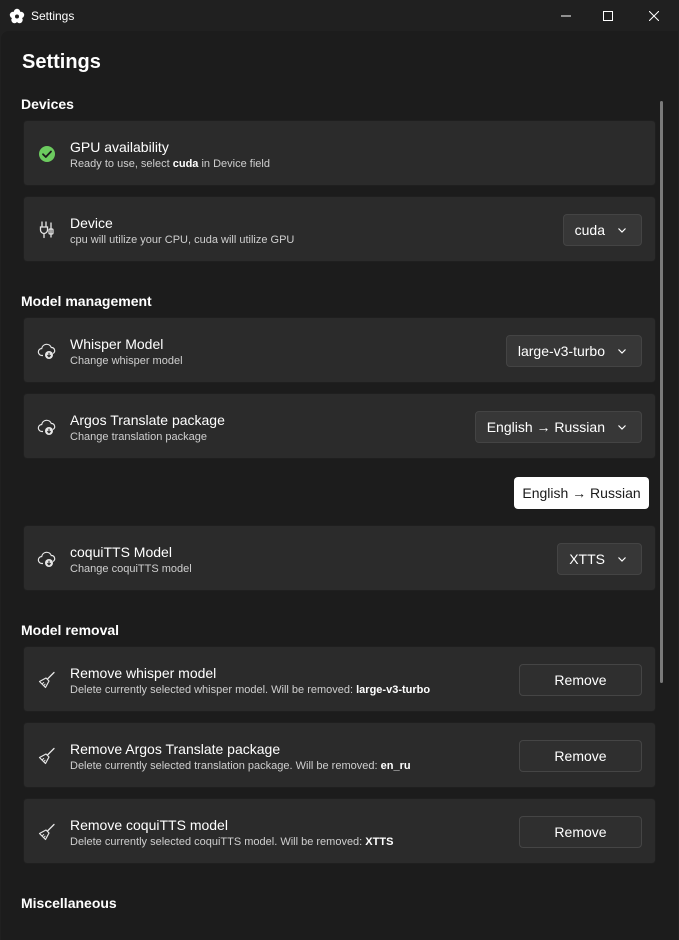 The width and height of the screenshot is (679, 940). I want to click on check-circle-icon, so click(47, 154).